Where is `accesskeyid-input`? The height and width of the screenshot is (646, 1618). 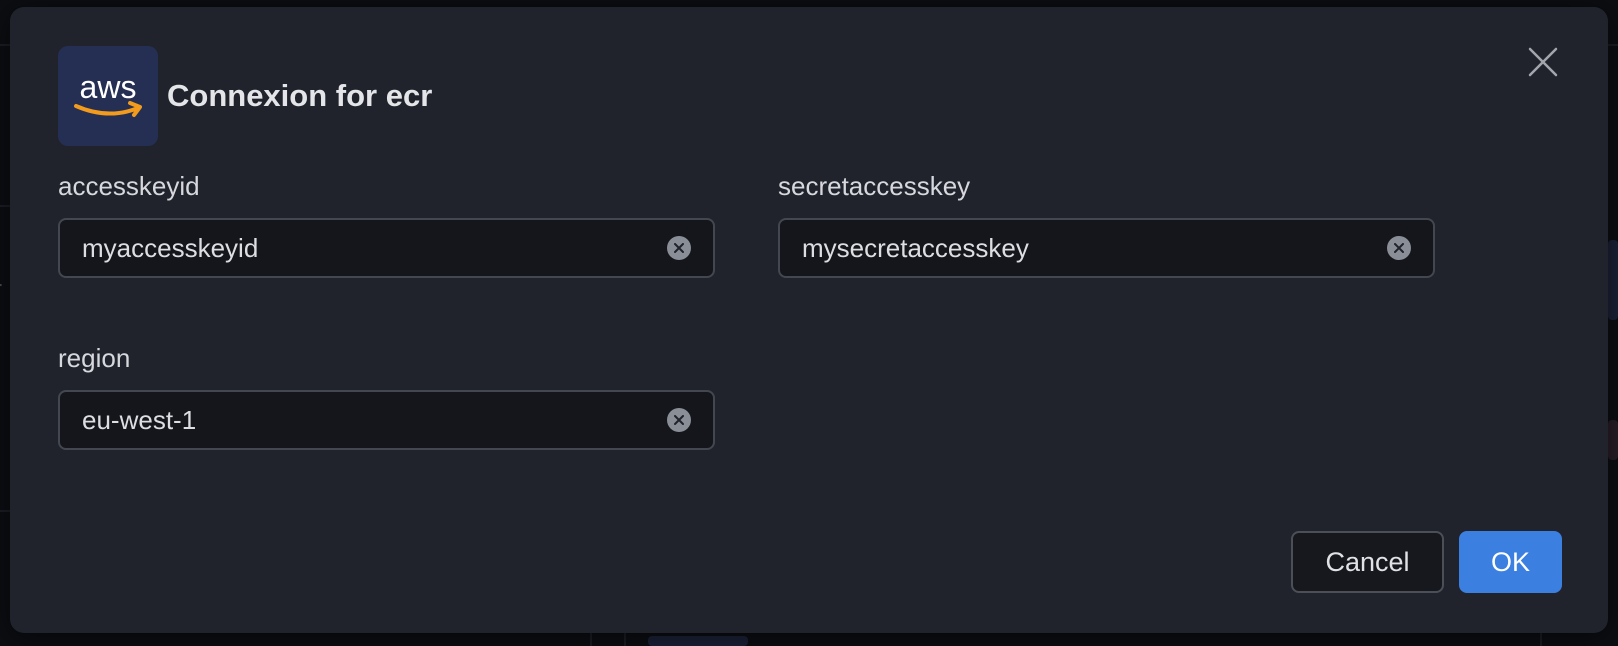
accesskeyid-input is located at coordinates (374, 248).